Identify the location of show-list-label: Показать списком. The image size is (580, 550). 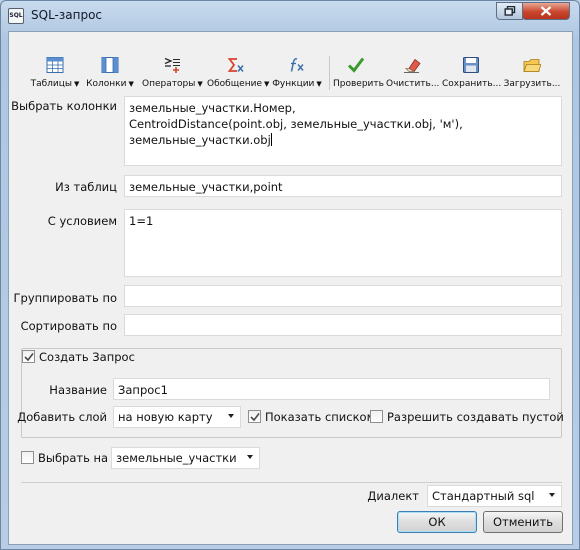
(320, 417).